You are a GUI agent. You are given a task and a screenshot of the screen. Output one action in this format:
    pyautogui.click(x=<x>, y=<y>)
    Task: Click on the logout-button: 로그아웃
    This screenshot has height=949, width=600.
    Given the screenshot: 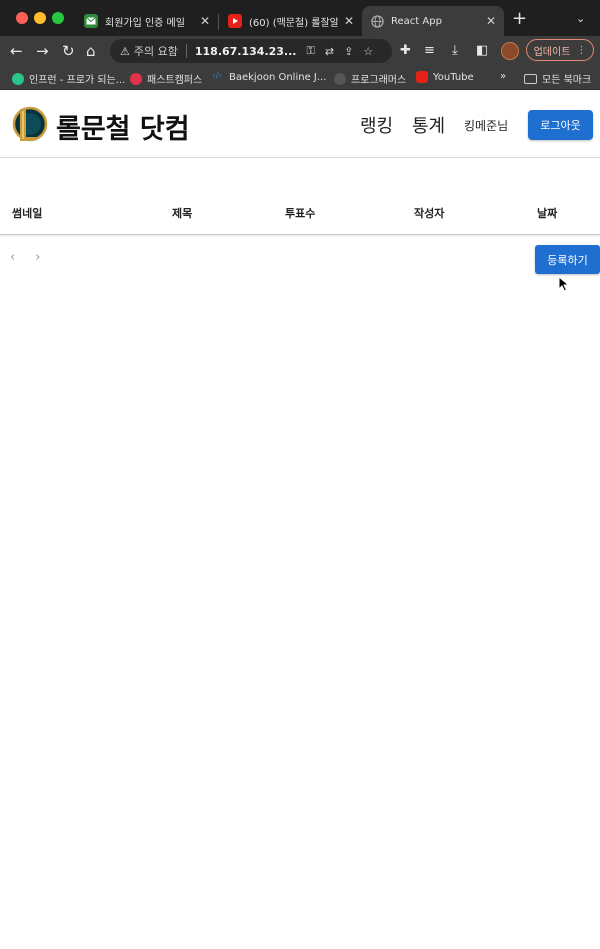 What is the action you would take?
    pyautogui.click(x=560, y=125)
    